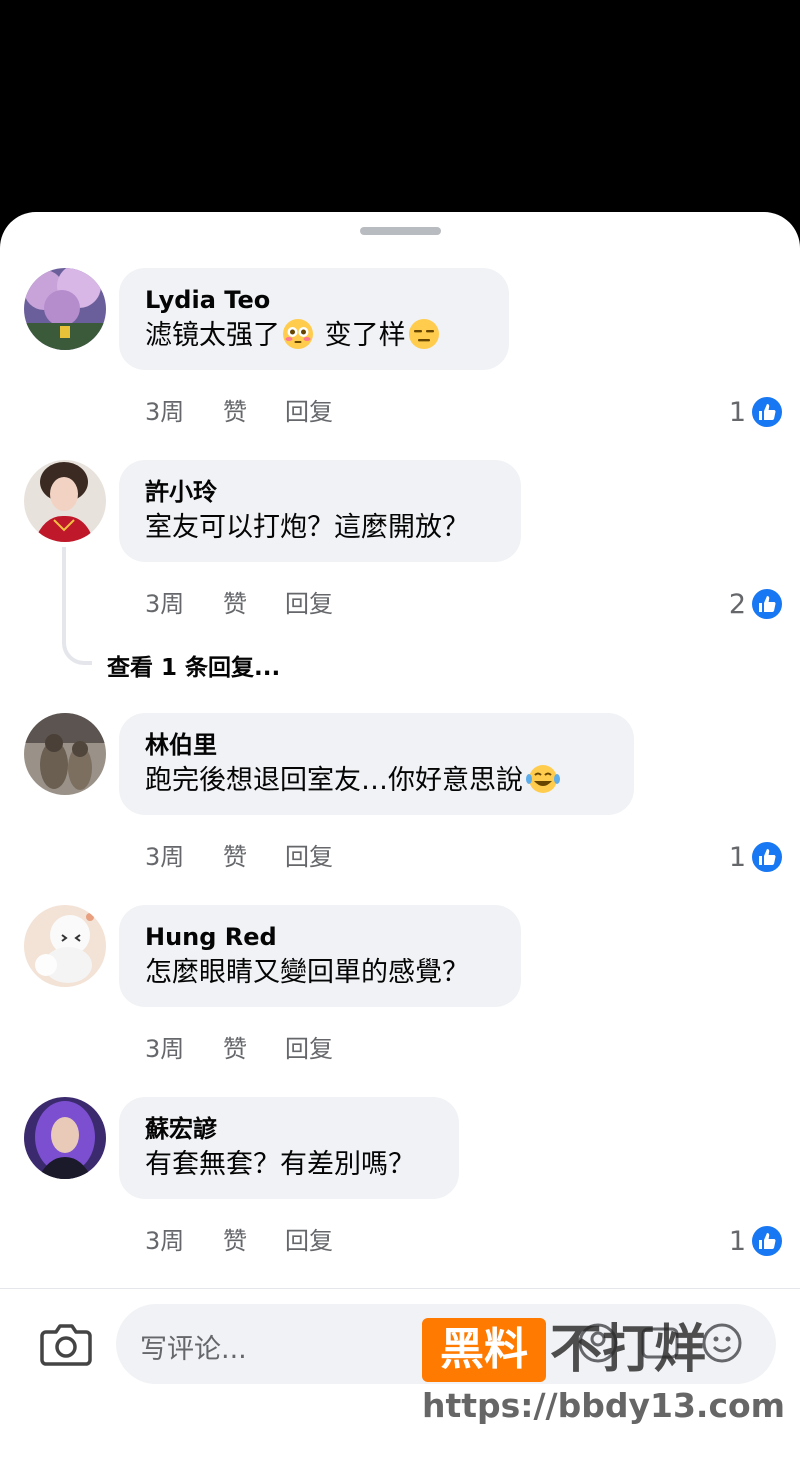  What do you see at coordinates (320, 492) in the screenshot?
I see `comment-author: 許小玲` at bounding box center [320, 492].